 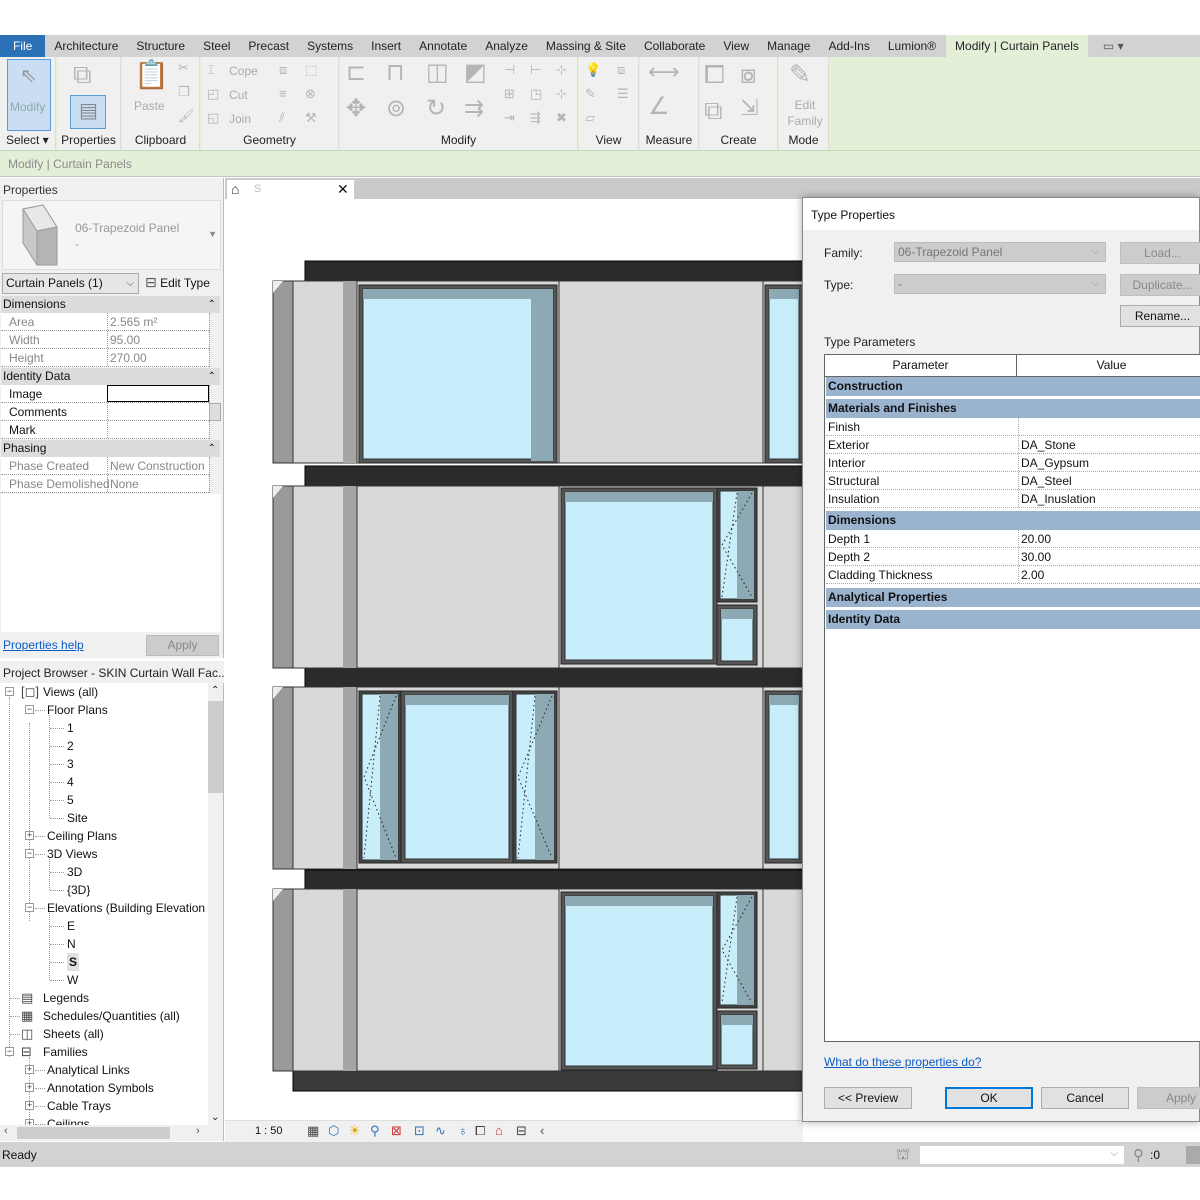 I want to click on move-icon: ✥, so click(x=356, y=109).